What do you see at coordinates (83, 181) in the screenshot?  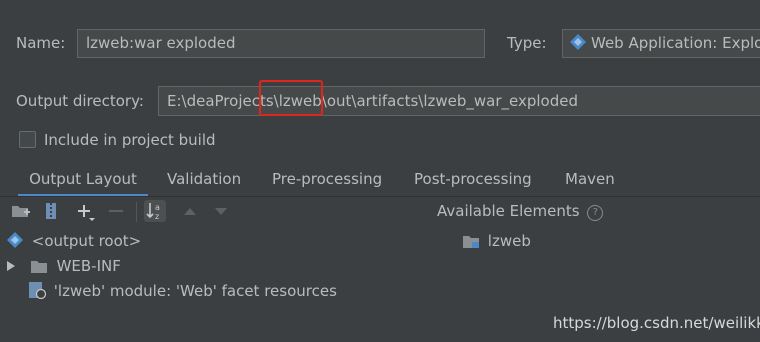 I see `tab-output-layout: Output Layout` at bounding box center [83, 181].